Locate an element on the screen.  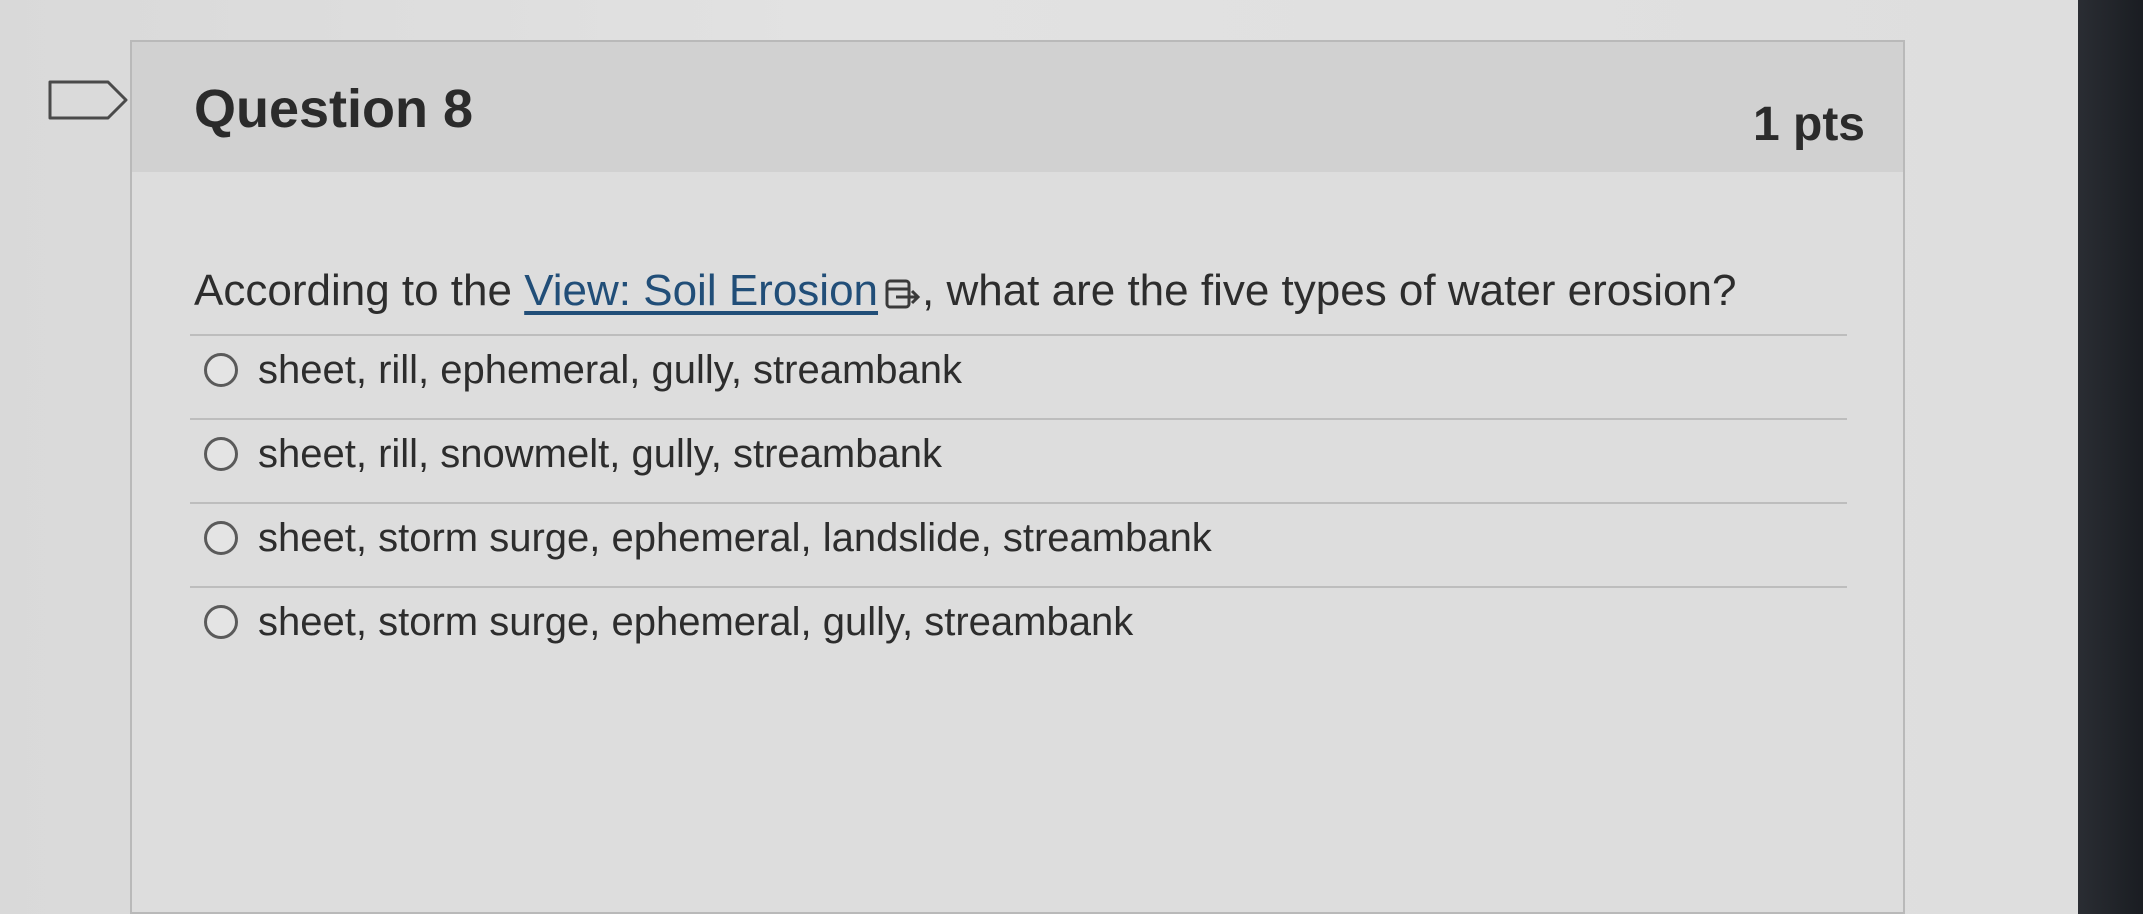
answer-label: sheet, rill, snowmelt, gully, streambank is located at coordinates (600, 453).